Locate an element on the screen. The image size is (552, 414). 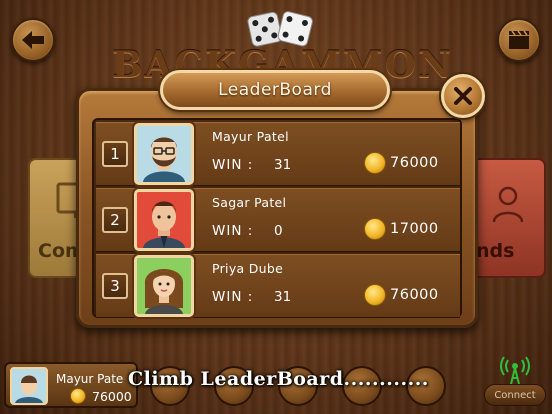
my-name: Mayur Pate is located at coordinates (90, 379).